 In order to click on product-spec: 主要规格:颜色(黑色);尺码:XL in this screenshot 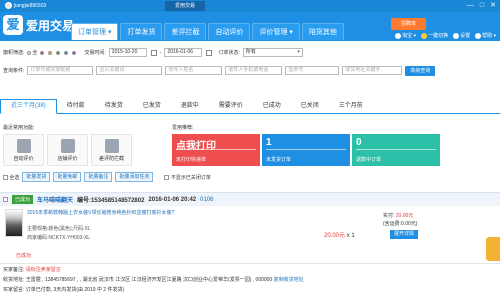, I will do `click(59, 229)`.